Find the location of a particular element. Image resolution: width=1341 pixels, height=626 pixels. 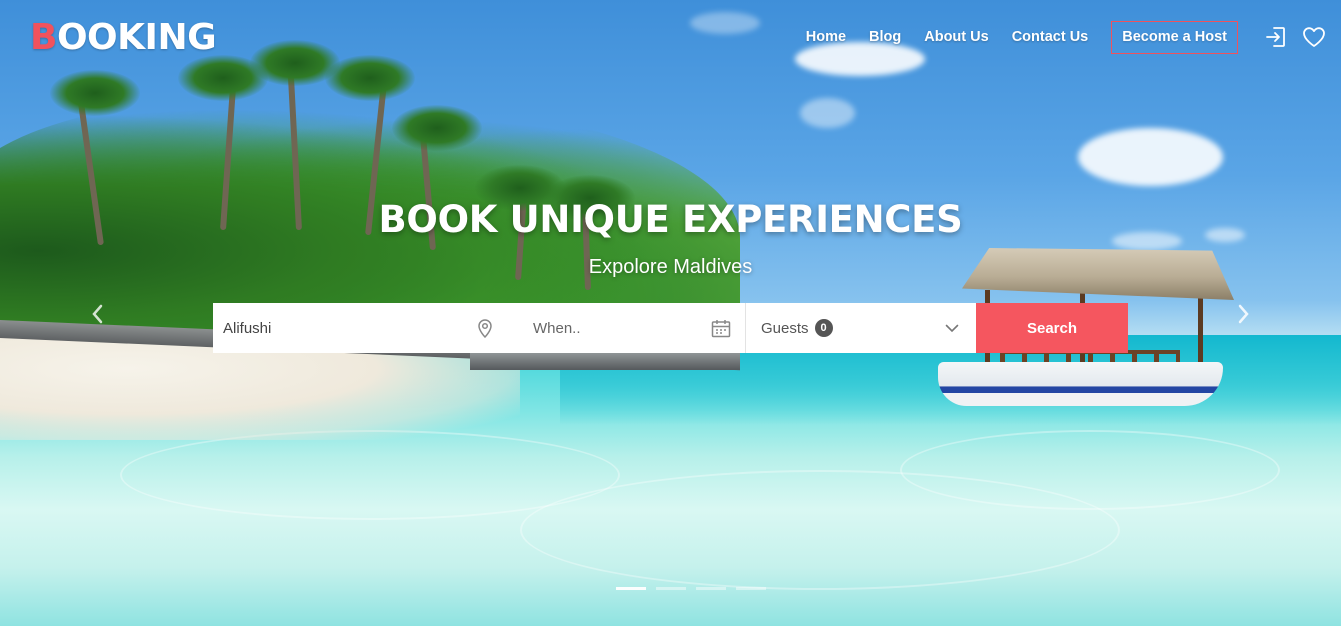

nav-blog: Blog is located at coordinates (885, 37).